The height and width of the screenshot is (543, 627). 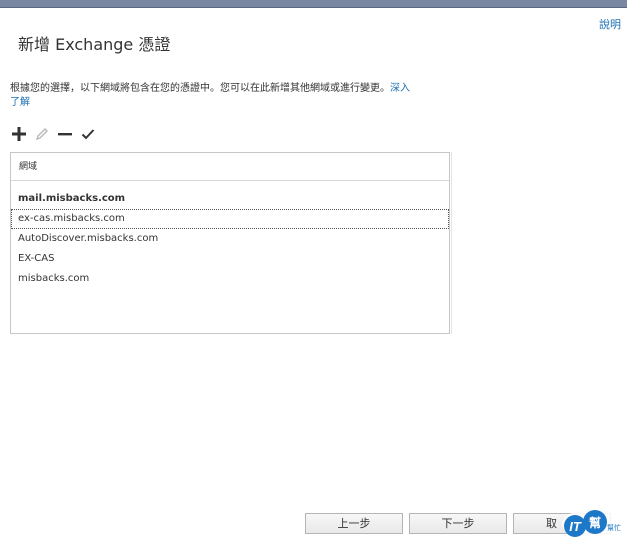 I want to click on edit-button, so click(x=42, y=134).